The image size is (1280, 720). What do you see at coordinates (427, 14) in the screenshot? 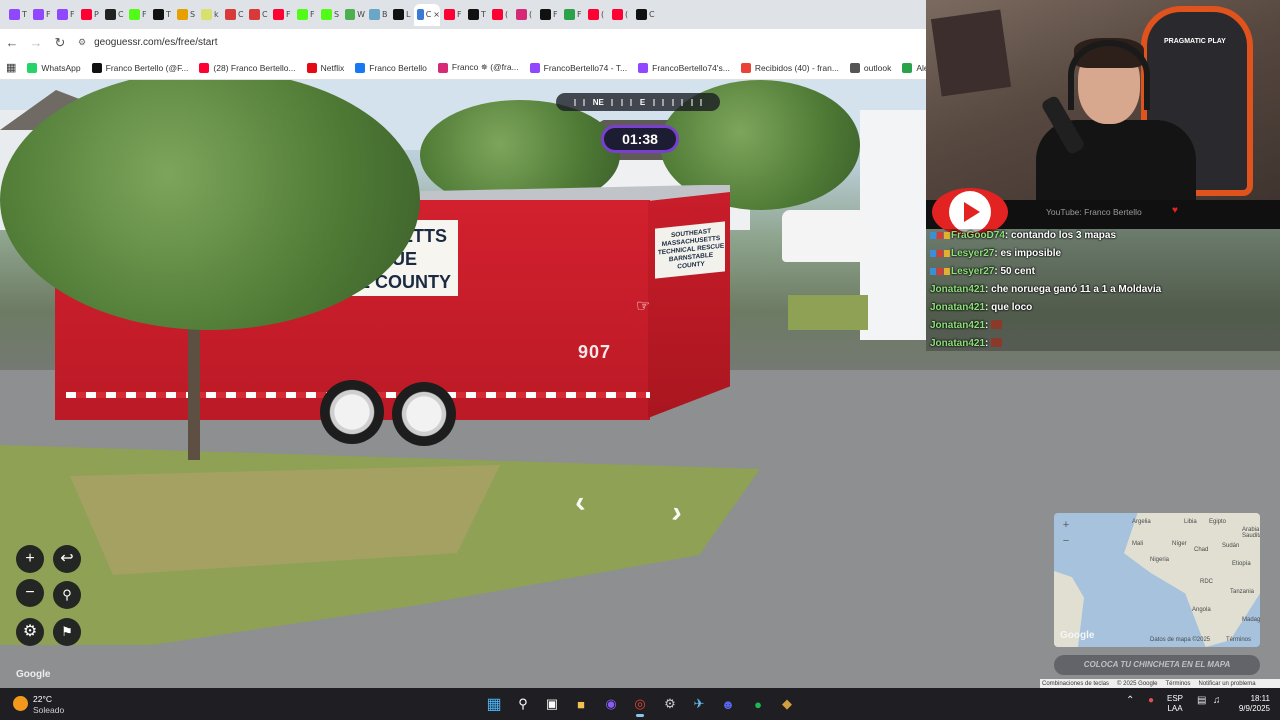
I see `browser-tab: C ×` at bounding box center [427, 14].